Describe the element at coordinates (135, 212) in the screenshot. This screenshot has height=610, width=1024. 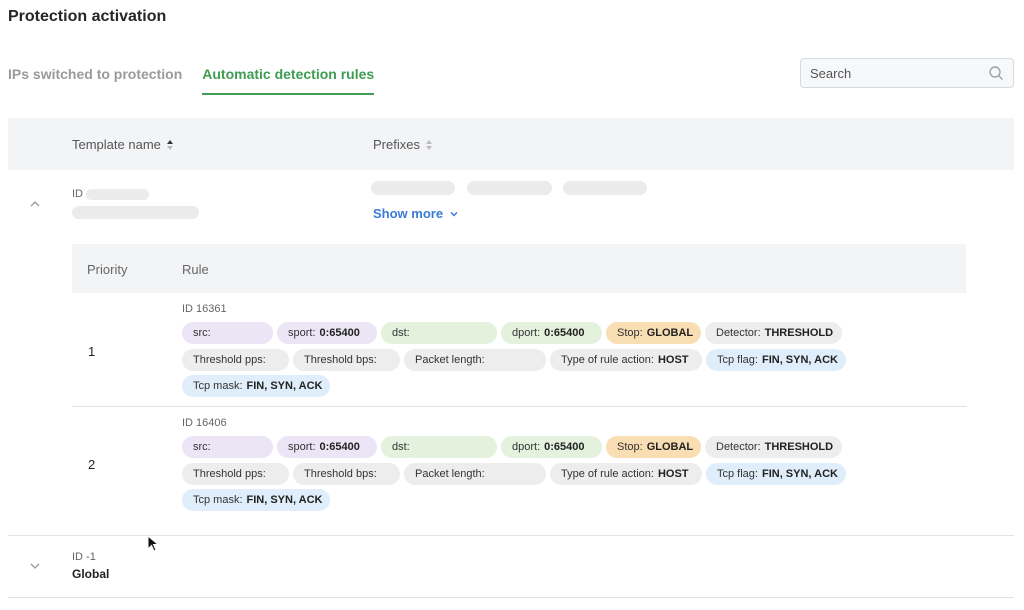
I see `redacted-template-name` at that location.